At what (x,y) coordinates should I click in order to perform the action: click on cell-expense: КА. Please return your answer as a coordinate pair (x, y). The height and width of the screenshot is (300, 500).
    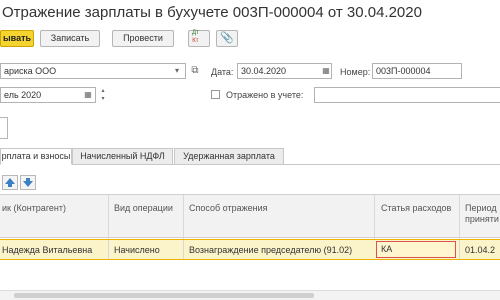
    Looking at the image, I should click on (387, 249).